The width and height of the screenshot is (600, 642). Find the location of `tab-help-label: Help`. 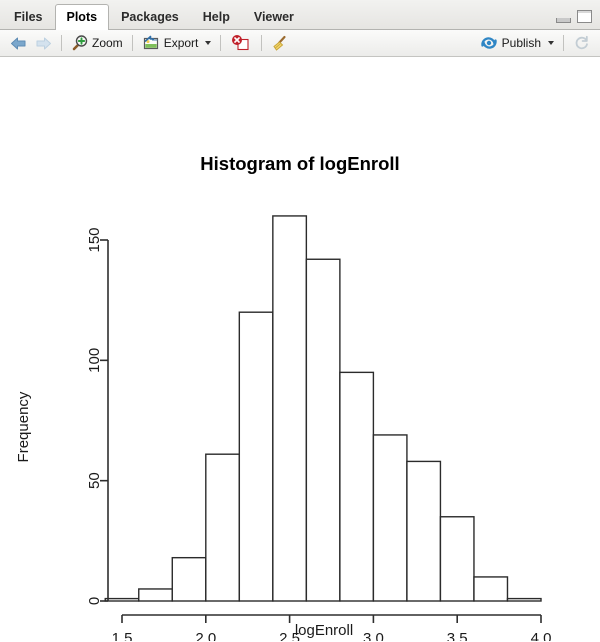

tab-help-label: Help is located at coordinates (216, 17).